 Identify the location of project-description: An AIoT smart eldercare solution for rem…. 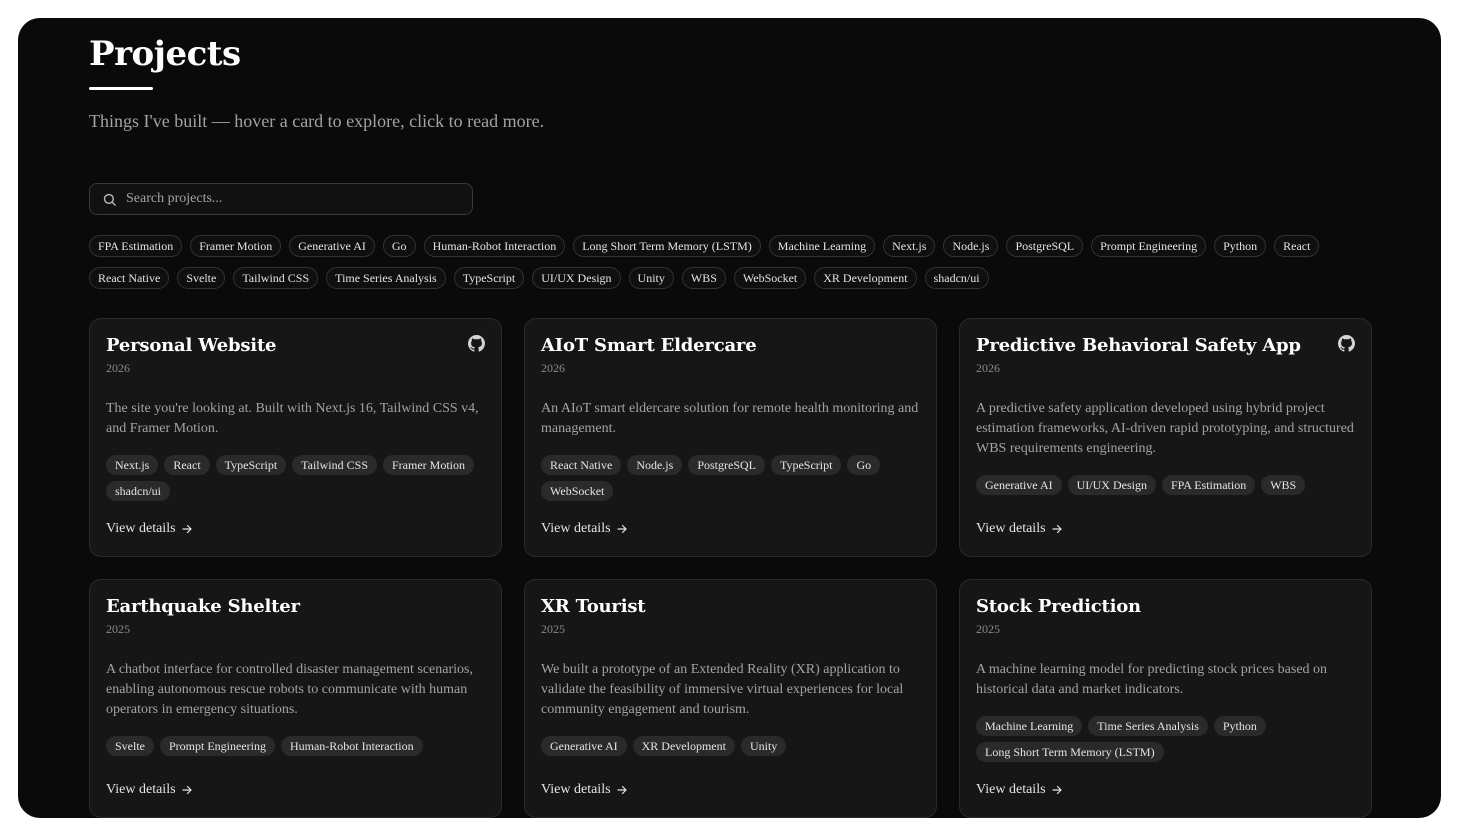
(730, 418).